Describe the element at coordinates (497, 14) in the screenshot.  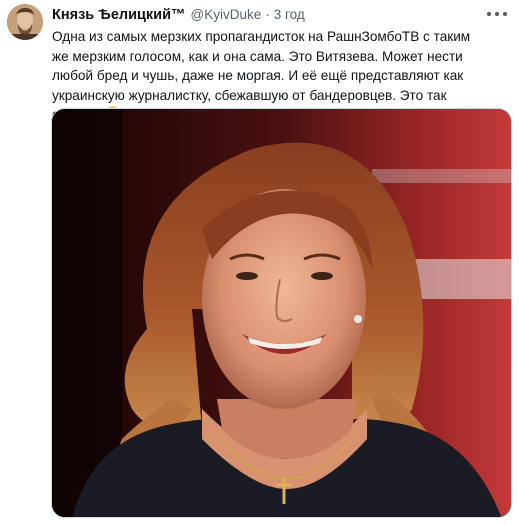
I see `more-options-icon` at that location.